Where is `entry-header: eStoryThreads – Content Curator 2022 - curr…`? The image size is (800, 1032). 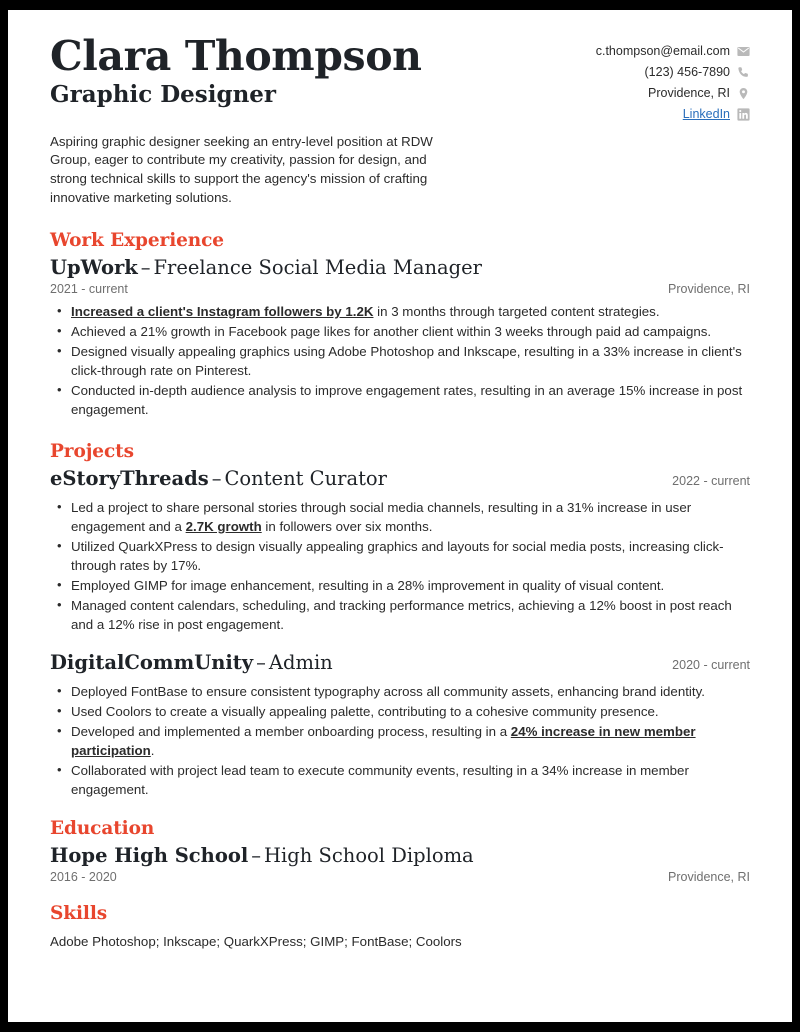
entry-header: eStoryThreads – Content Curator 2022 - curr… is located at coordinates (400, 479).